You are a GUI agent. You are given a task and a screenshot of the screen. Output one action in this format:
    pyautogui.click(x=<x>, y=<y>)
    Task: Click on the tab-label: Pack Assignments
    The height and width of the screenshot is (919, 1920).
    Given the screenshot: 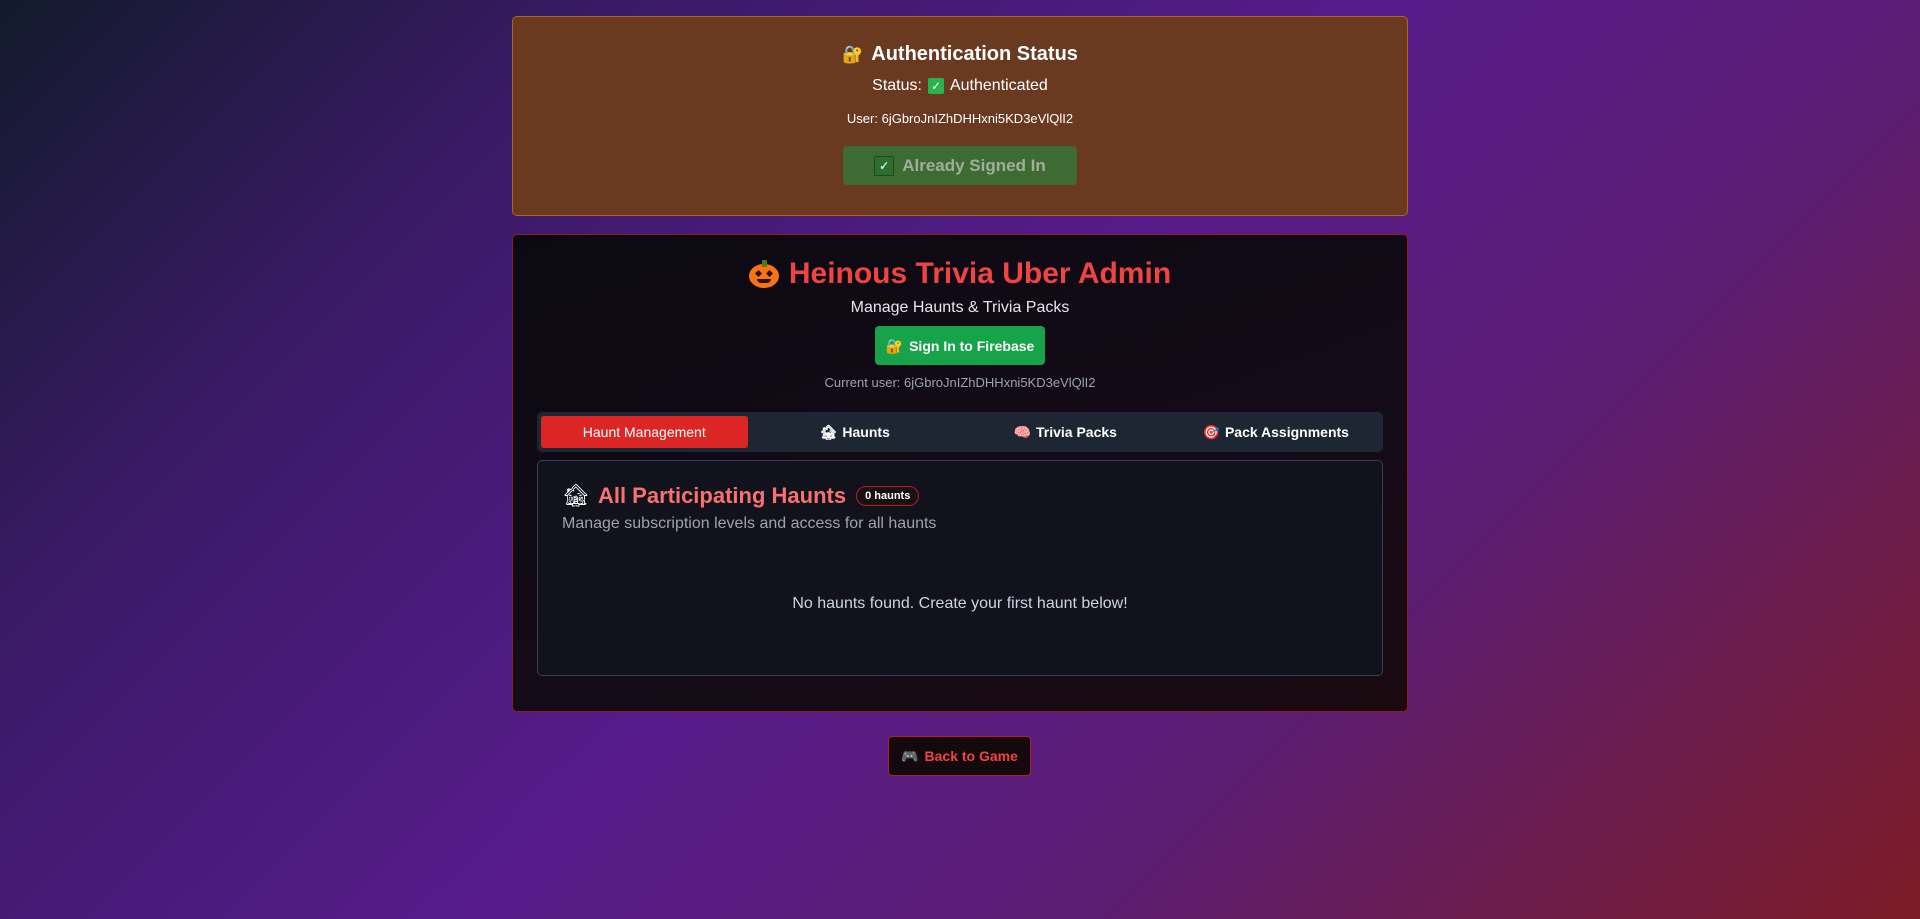 What is the action you would take?
    pyautogui.click(x=1286, y=432)
    